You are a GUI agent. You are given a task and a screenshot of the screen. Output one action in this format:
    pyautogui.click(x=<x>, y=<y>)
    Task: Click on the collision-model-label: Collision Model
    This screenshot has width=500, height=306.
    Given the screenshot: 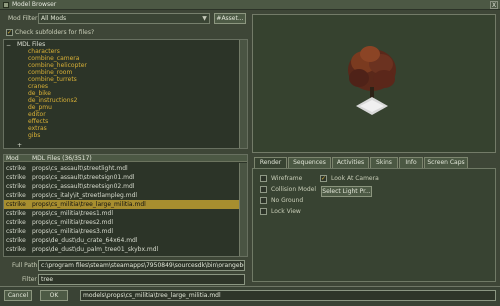 What is the action you would take?
    pyautogui.click(x=294, y=189)
    